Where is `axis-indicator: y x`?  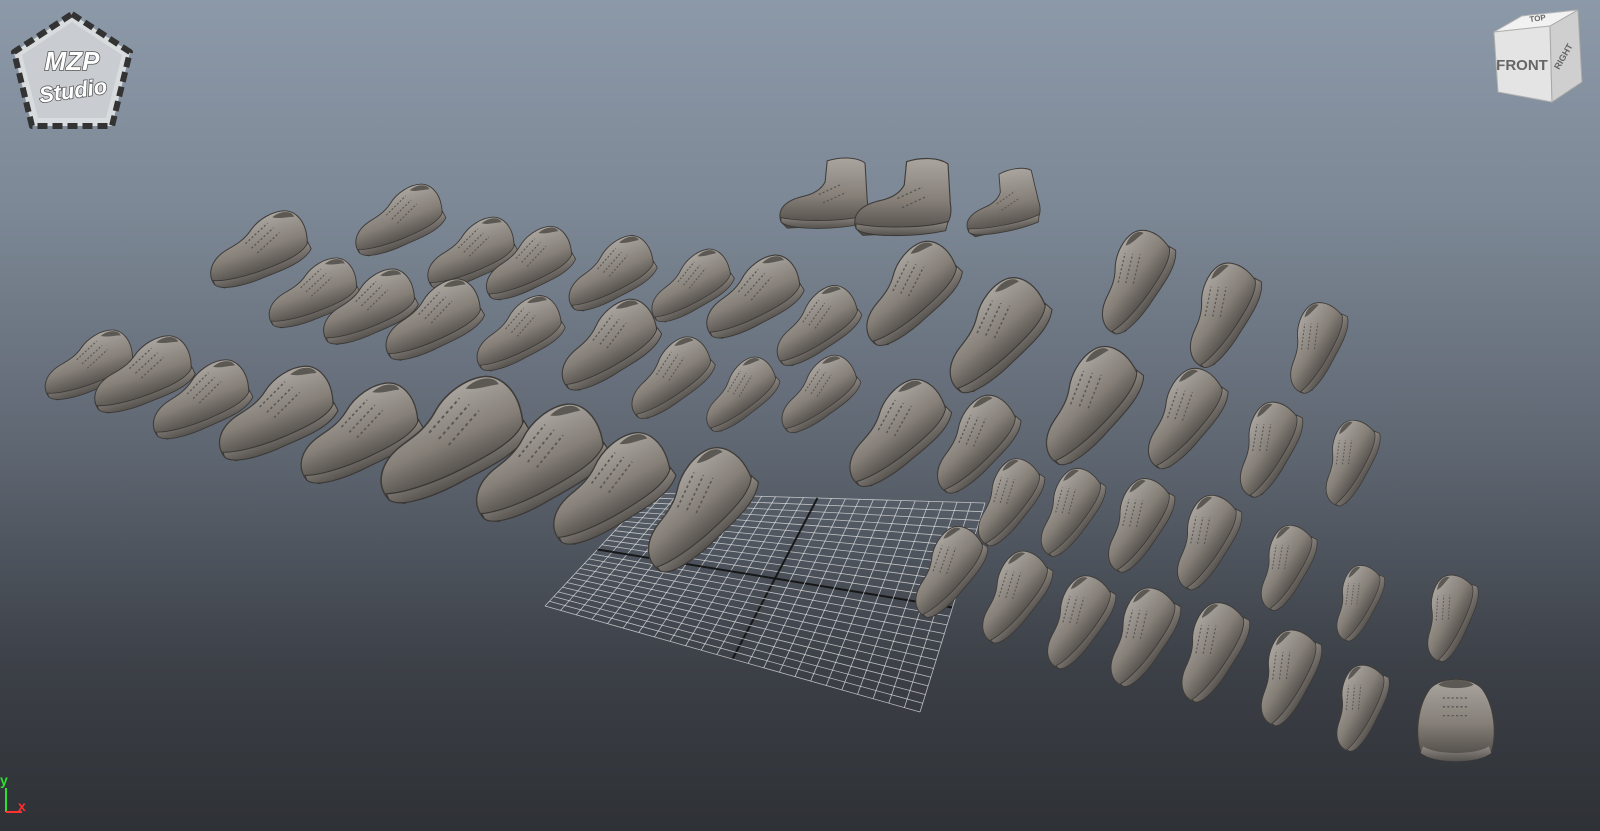
axis-indicator: y x is located at coordinates (20, 797).